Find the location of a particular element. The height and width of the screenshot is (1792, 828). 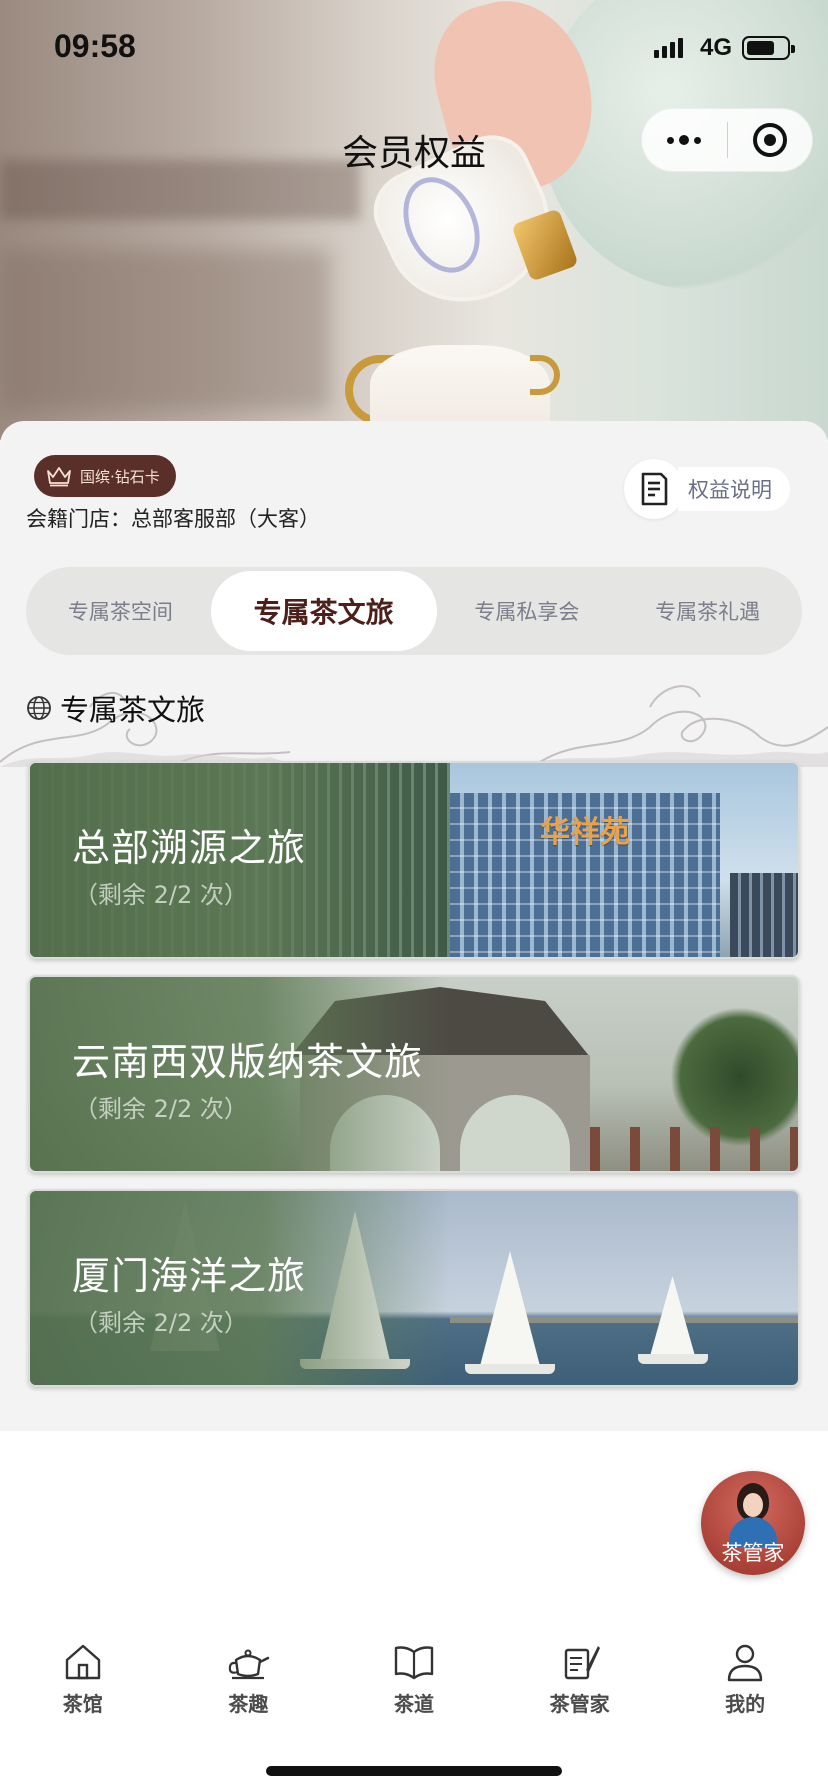

tea-butler-icon is located at coordinates (582, 1663).